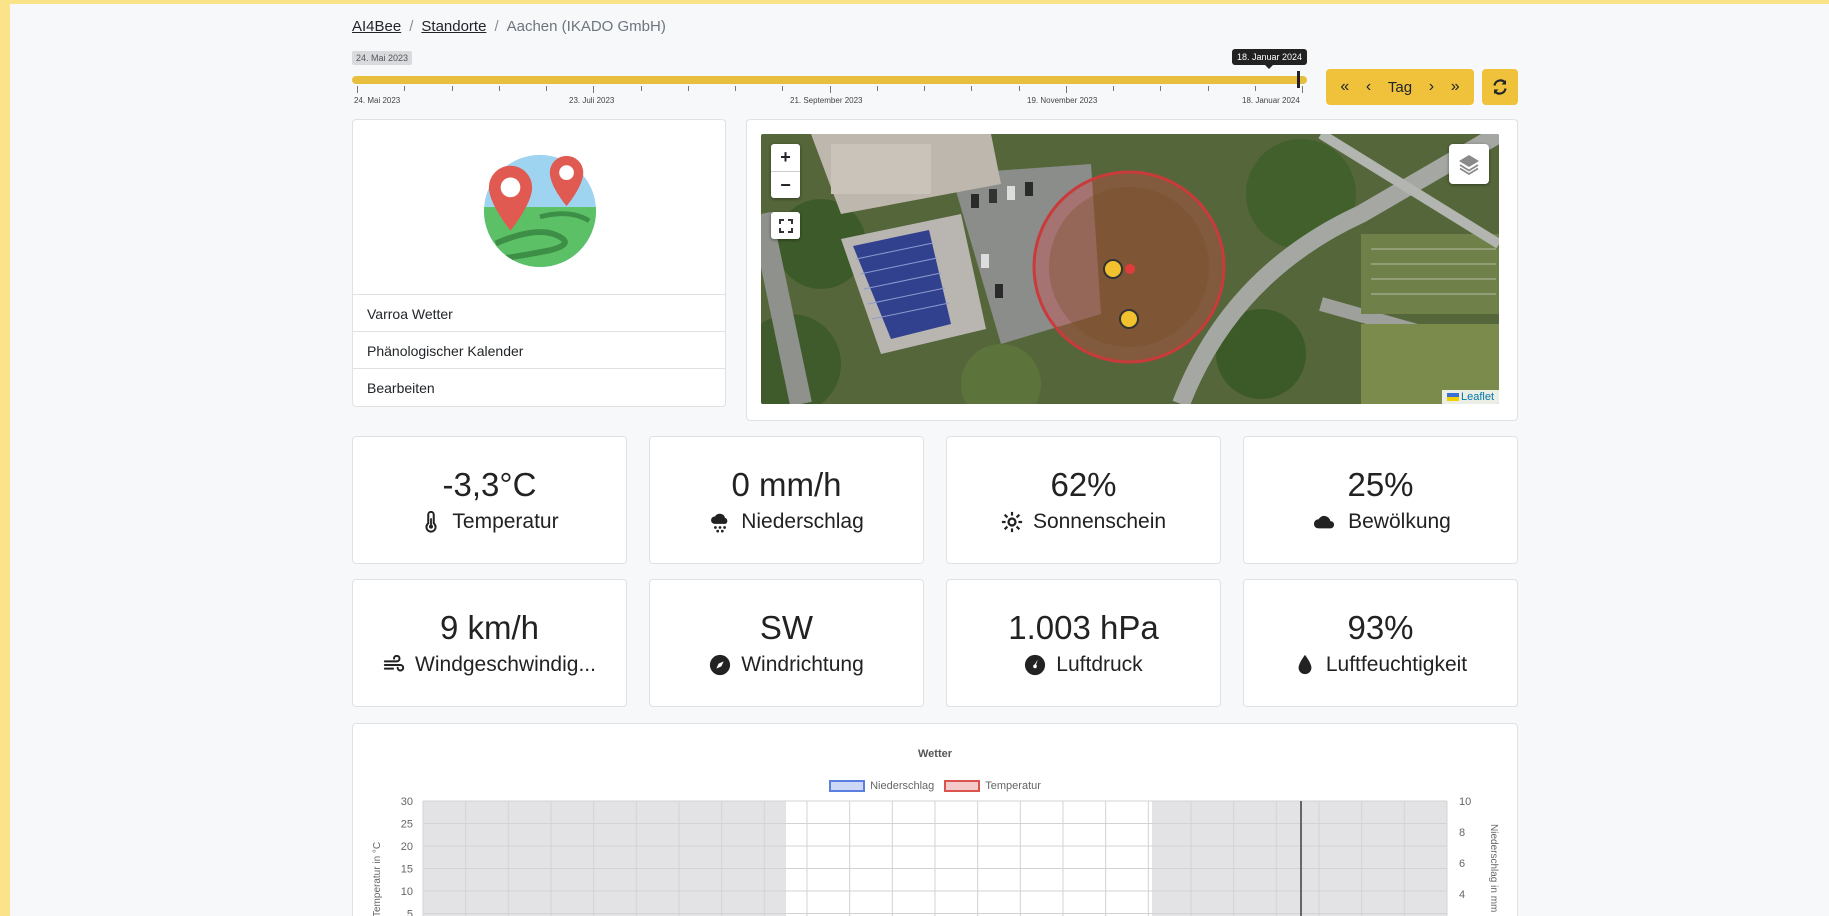 This screenshot has height=916, width=1829. I want to click on stat-value: 9 km/h, so click(489, 627).